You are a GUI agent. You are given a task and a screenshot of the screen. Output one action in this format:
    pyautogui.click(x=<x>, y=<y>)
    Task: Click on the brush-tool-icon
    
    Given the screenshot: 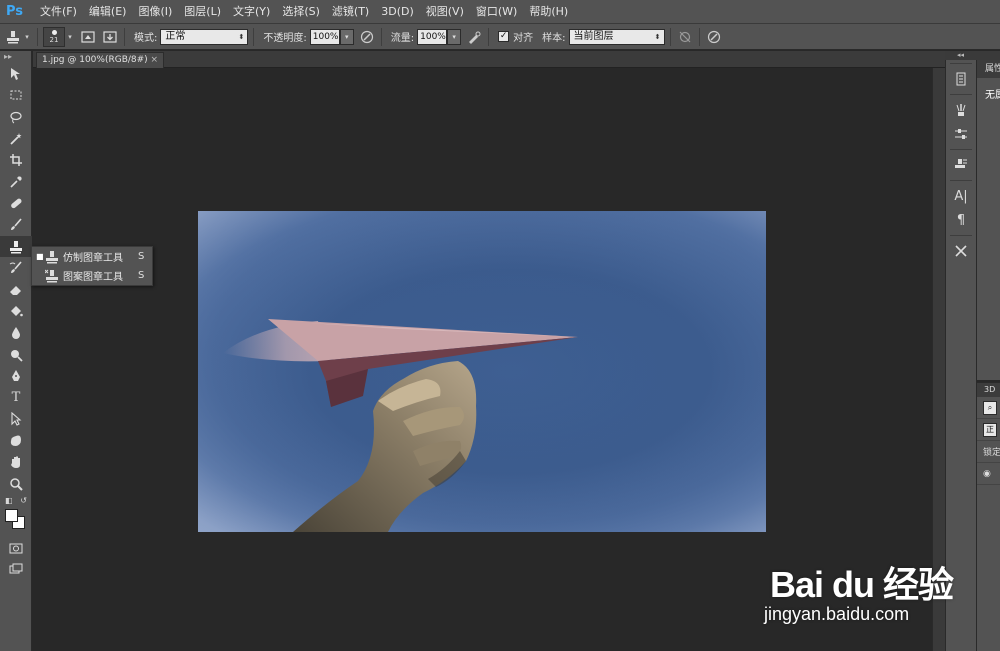 What is the action you would take?
    pyautogui.click(x=16, y=225)
    